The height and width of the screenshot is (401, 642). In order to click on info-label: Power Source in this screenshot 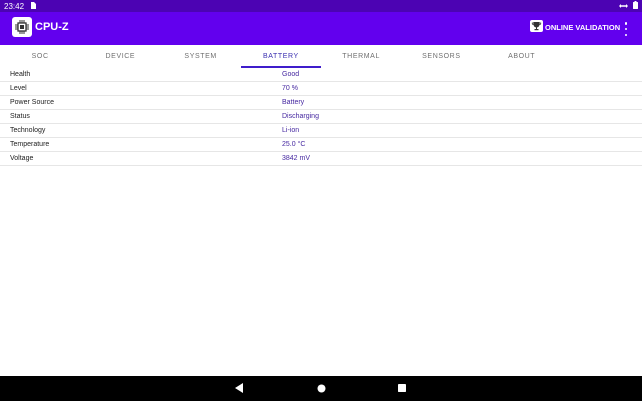, I will do `click(32, 102)`.